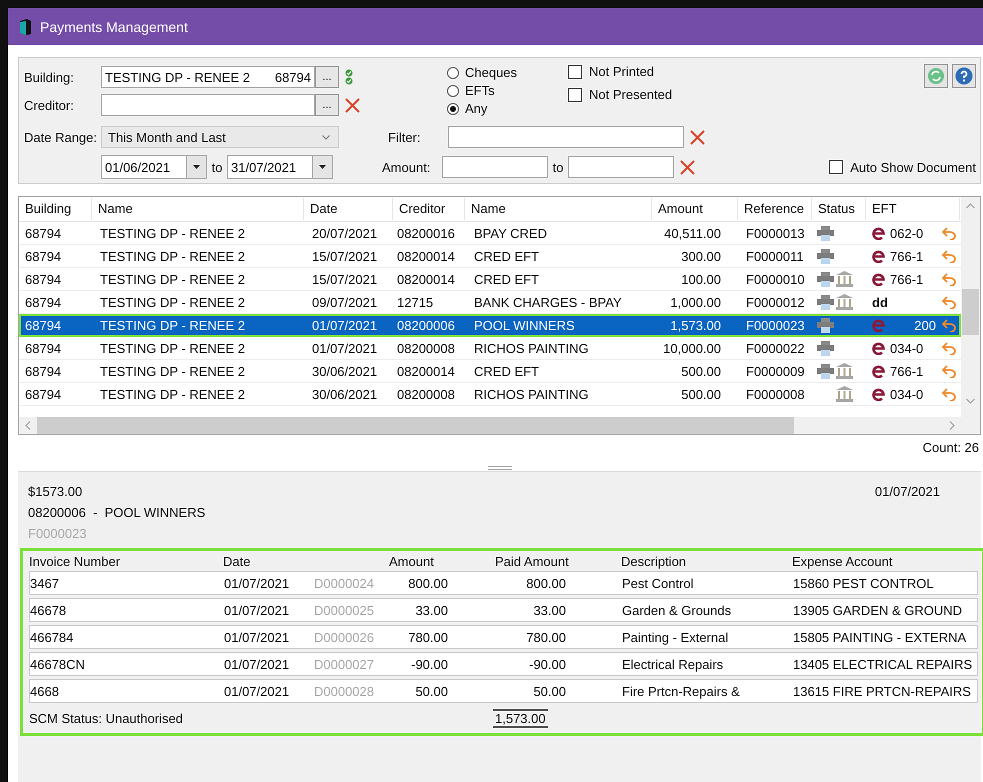  I want to click on table-cell-text: 50.00, so click(431, 691).